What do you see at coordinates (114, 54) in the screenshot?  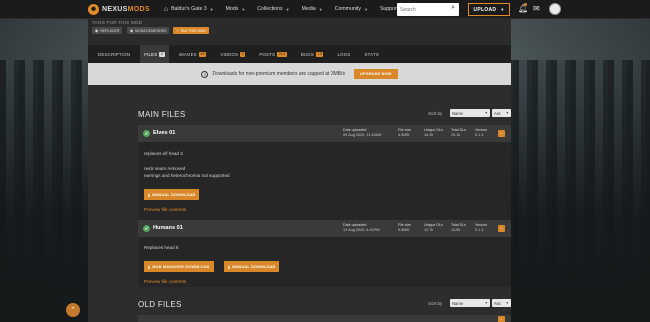 I see `tab-description: DESCRIPTION` at bounding box center [114, 54].